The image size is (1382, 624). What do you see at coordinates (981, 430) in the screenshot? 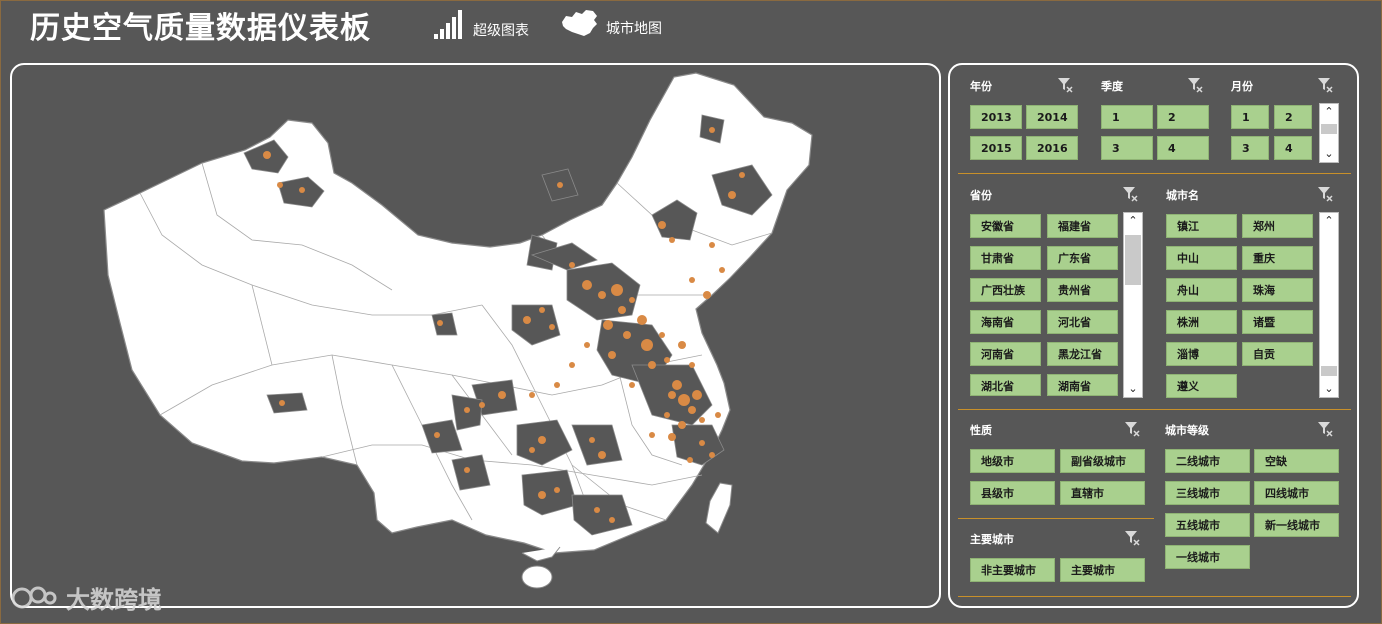
I see `slicer-title-nature: 性质` at bounding box center [981, 430].